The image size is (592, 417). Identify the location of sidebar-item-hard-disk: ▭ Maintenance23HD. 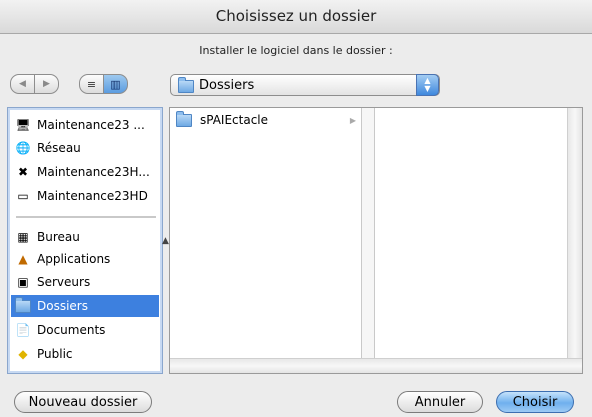
(85, 196).